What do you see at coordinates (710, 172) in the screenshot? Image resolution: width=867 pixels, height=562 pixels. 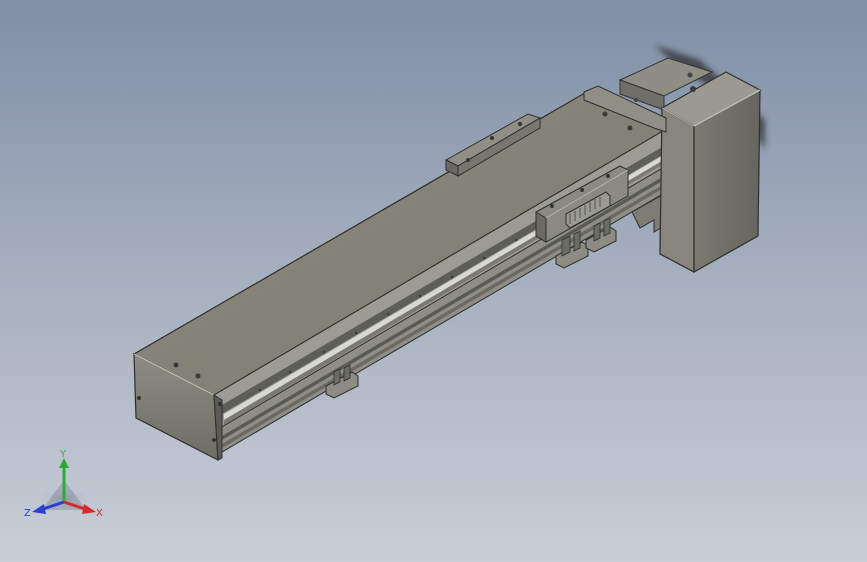 I see `motor-cover` at bounding box center [710, 172].